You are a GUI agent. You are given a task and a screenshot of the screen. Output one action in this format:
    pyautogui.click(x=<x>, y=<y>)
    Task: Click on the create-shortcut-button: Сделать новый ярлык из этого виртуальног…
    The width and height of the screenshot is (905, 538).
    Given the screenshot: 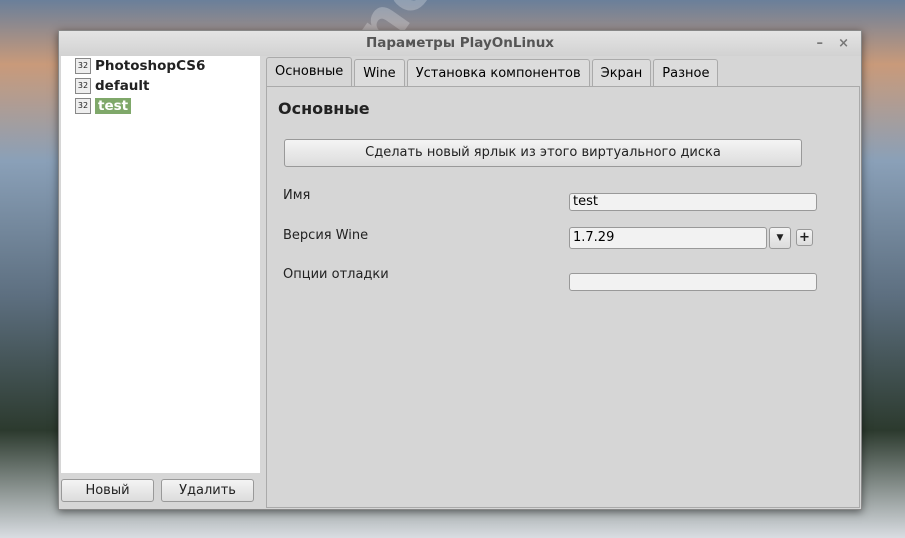 What is the action you would take?
    pyautogui.click(x=543, y=153)
    